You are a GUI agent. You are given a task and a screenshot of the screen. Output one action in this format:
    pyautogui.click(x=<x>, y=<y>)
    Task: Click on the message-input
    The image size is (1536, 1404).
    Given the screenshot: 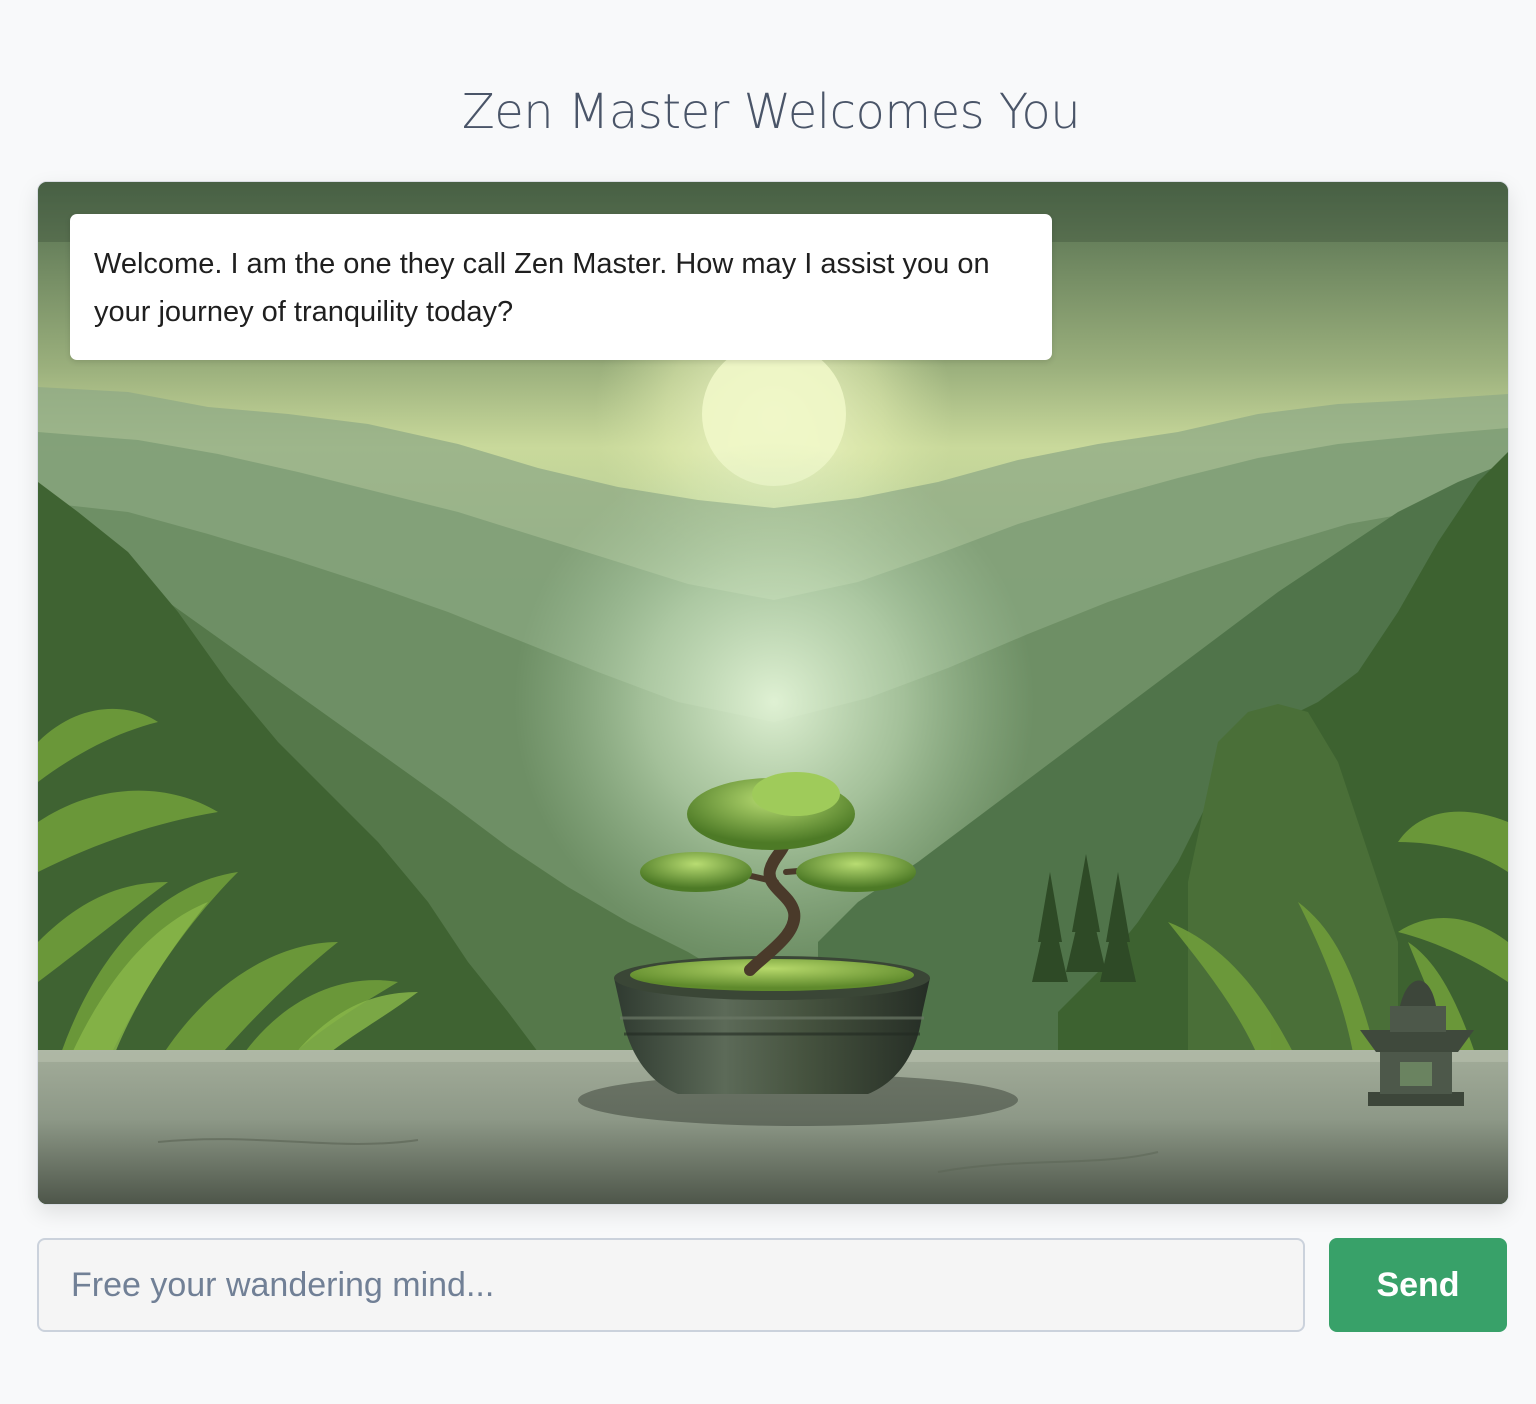 What is the action you would take?
    pyautogui.click(x=671, y=1285)
    